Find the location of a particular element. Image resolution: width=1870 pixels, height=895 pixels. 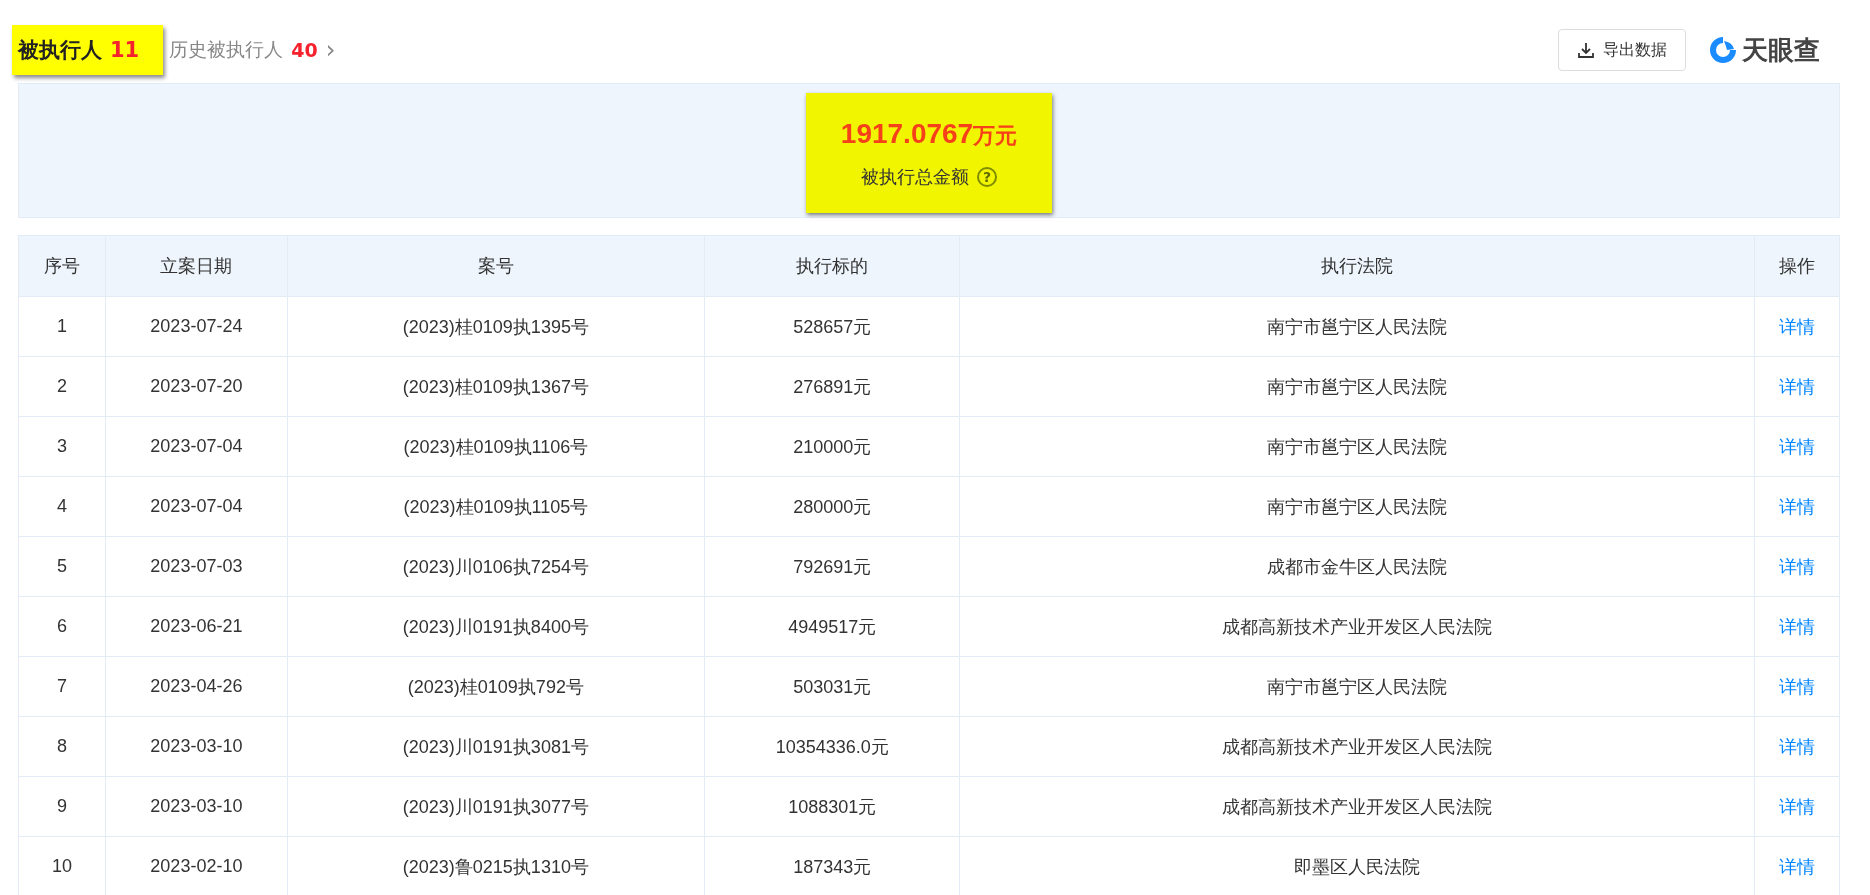

table-cell: (2023)桂0109执1105号 is located at coordinates (496, 506).